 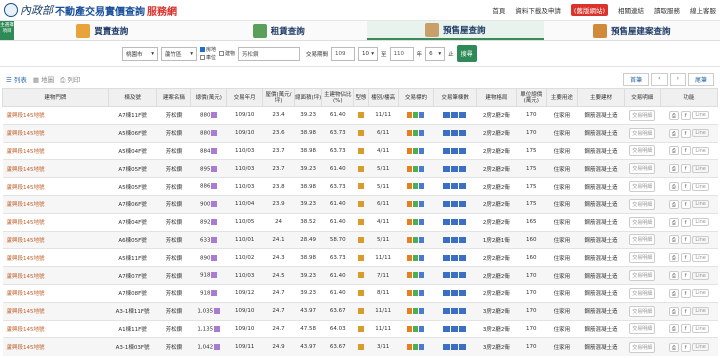 What do you see at coordinates (208, 49) in the screenshot?
I see `check-land: 房地` at bounding box center [208, 49].